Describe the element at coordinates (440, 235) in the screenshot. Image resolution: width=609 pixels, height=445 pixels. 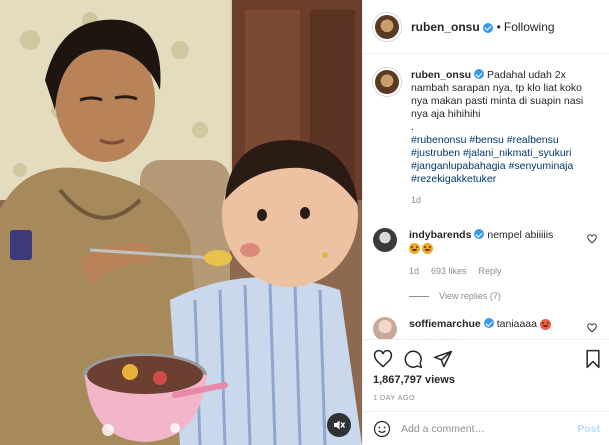
I see `comment-username: indybarends` at that location.